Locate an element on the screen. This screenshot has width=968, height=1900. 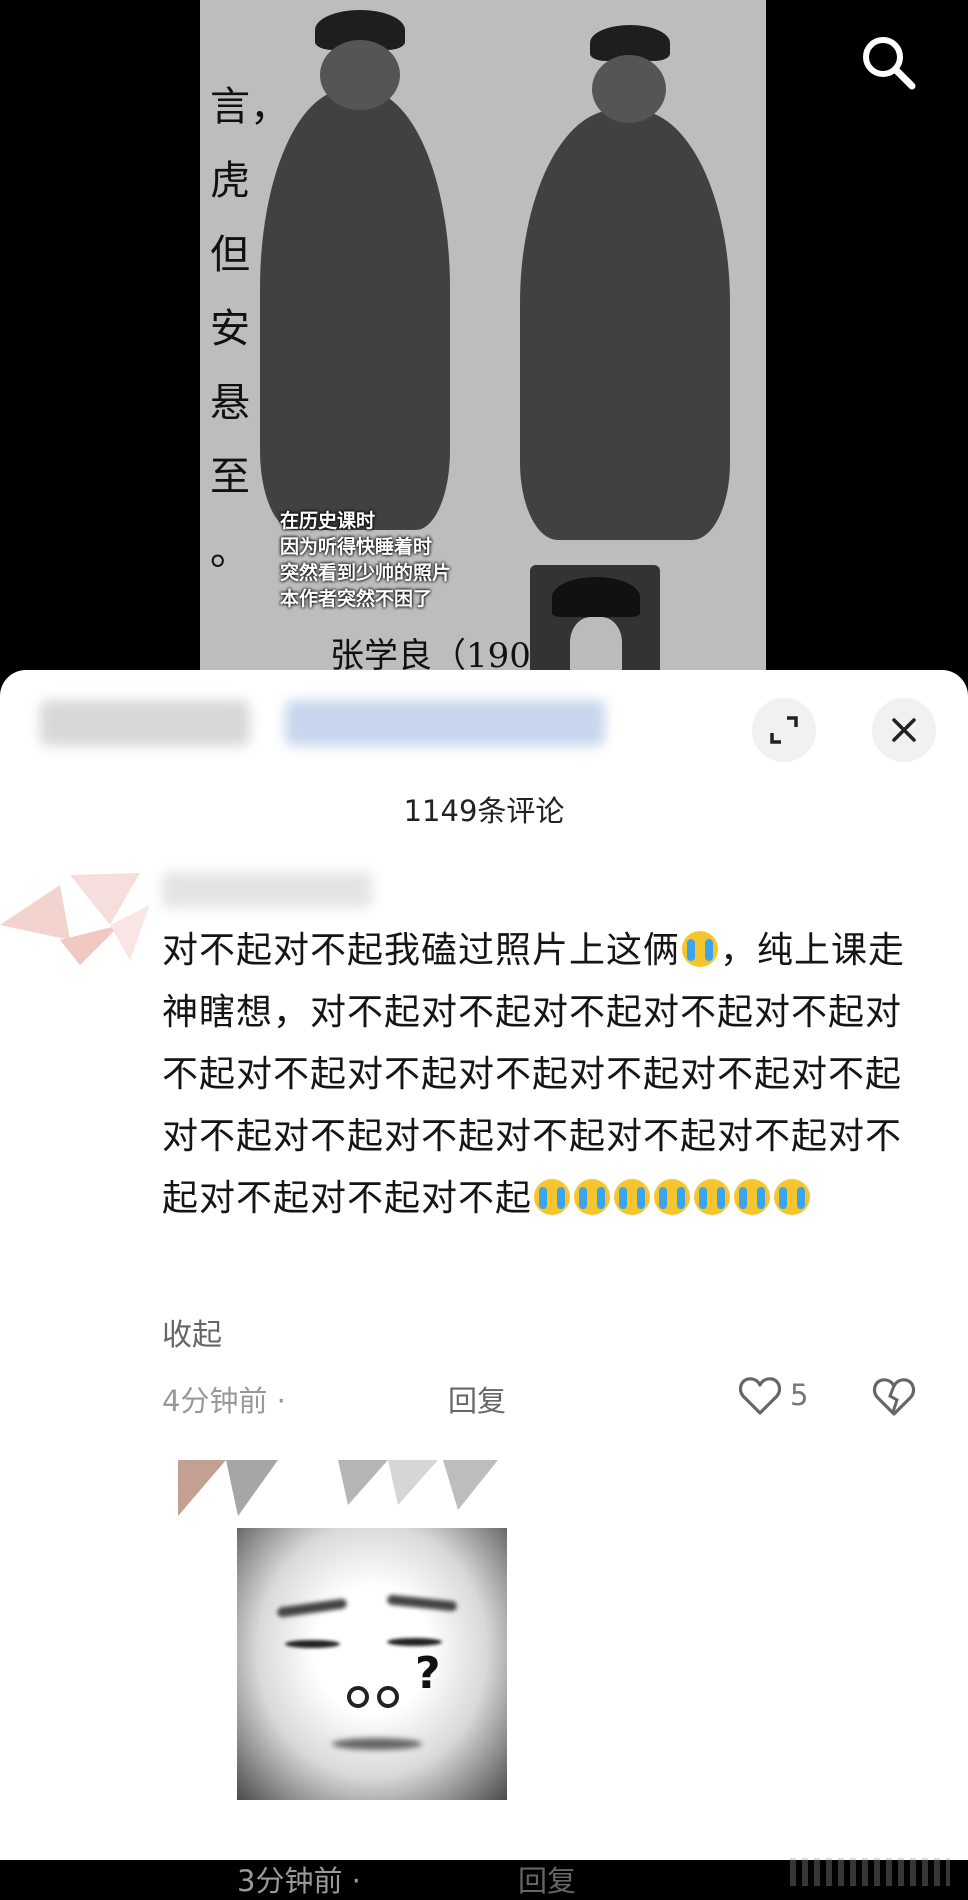
expand-button is located at coordinates (784, 730).